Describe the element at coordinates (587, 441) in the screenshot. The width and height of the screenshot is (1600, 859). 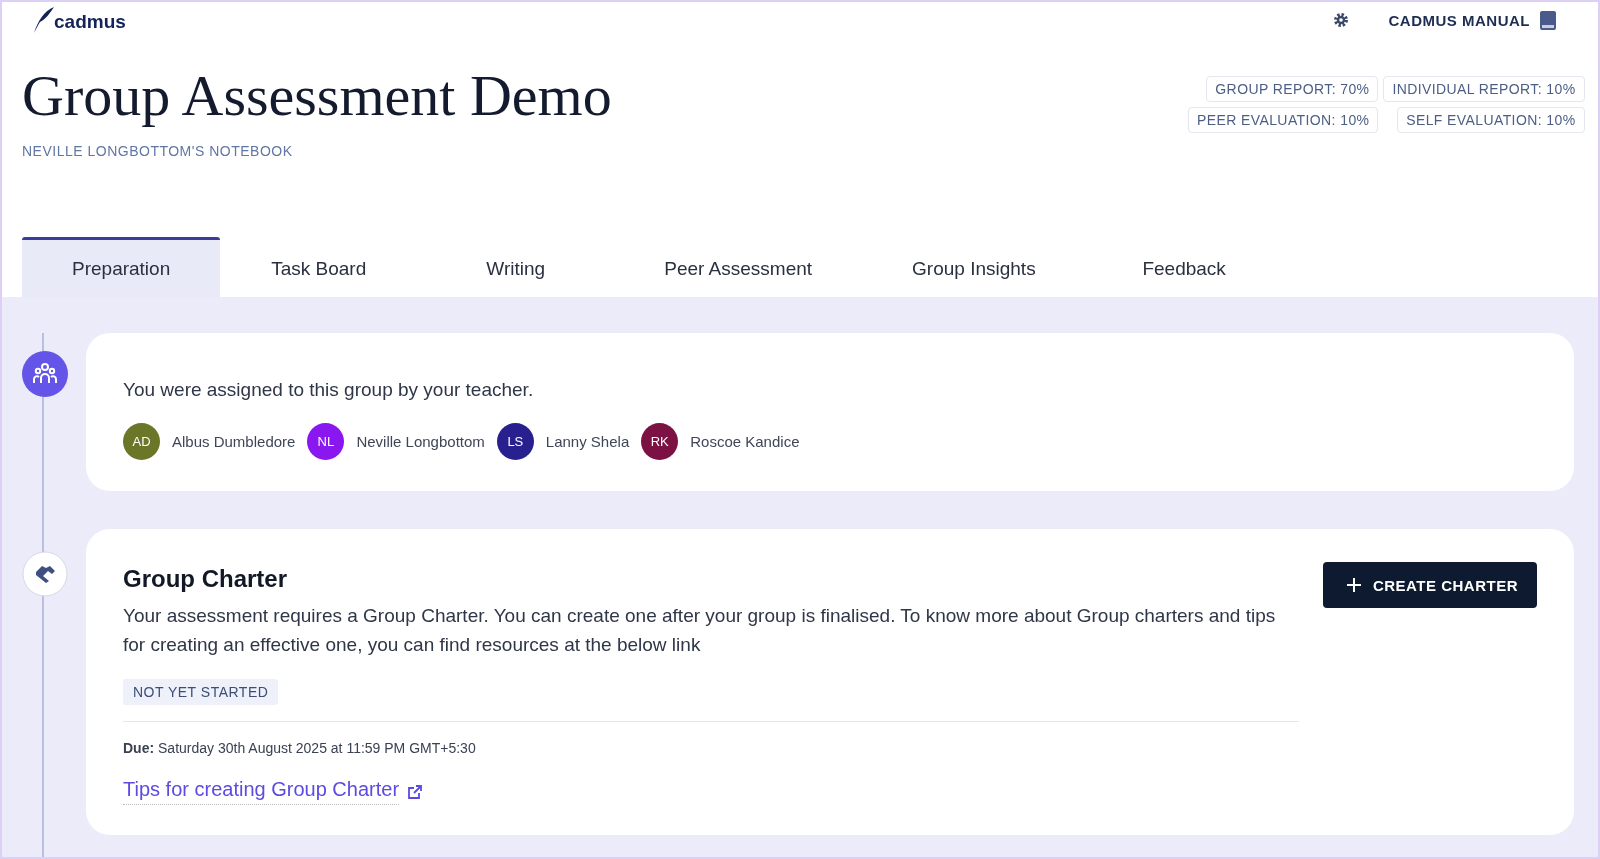
I see `member-name: Lanny Shela` at that location.